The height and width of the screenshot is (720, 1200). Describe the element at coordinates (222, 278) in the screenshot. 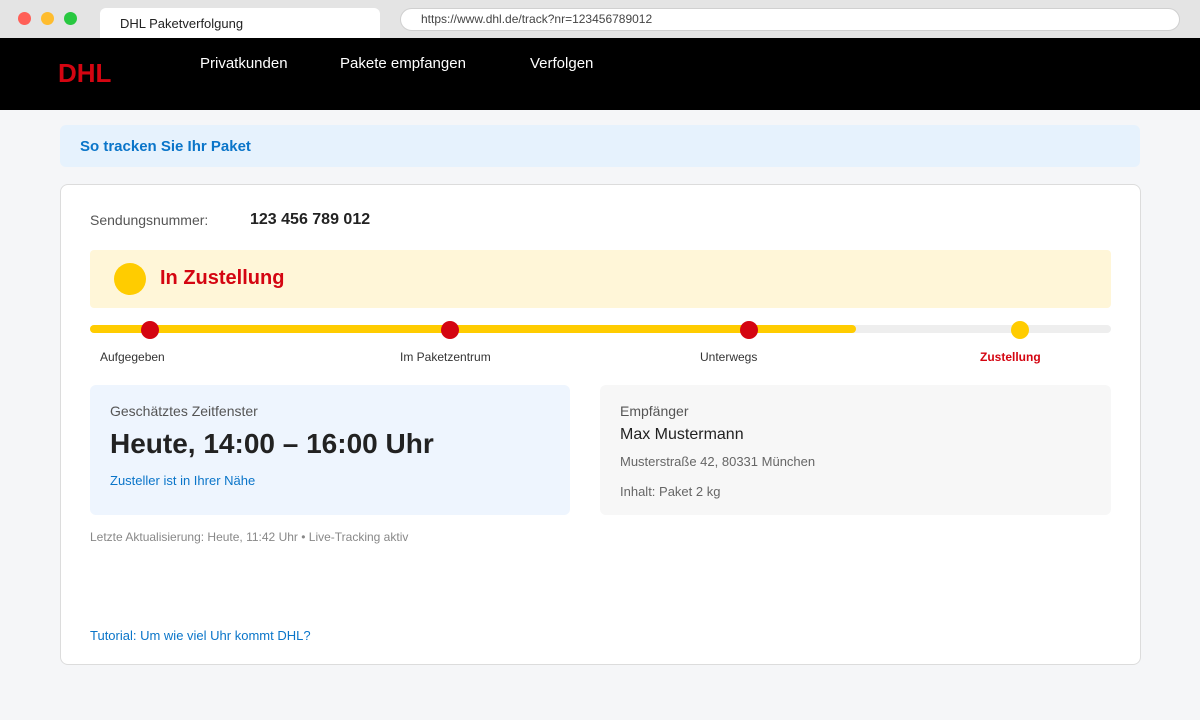

I see `status-text: In Zustellung` at that location.